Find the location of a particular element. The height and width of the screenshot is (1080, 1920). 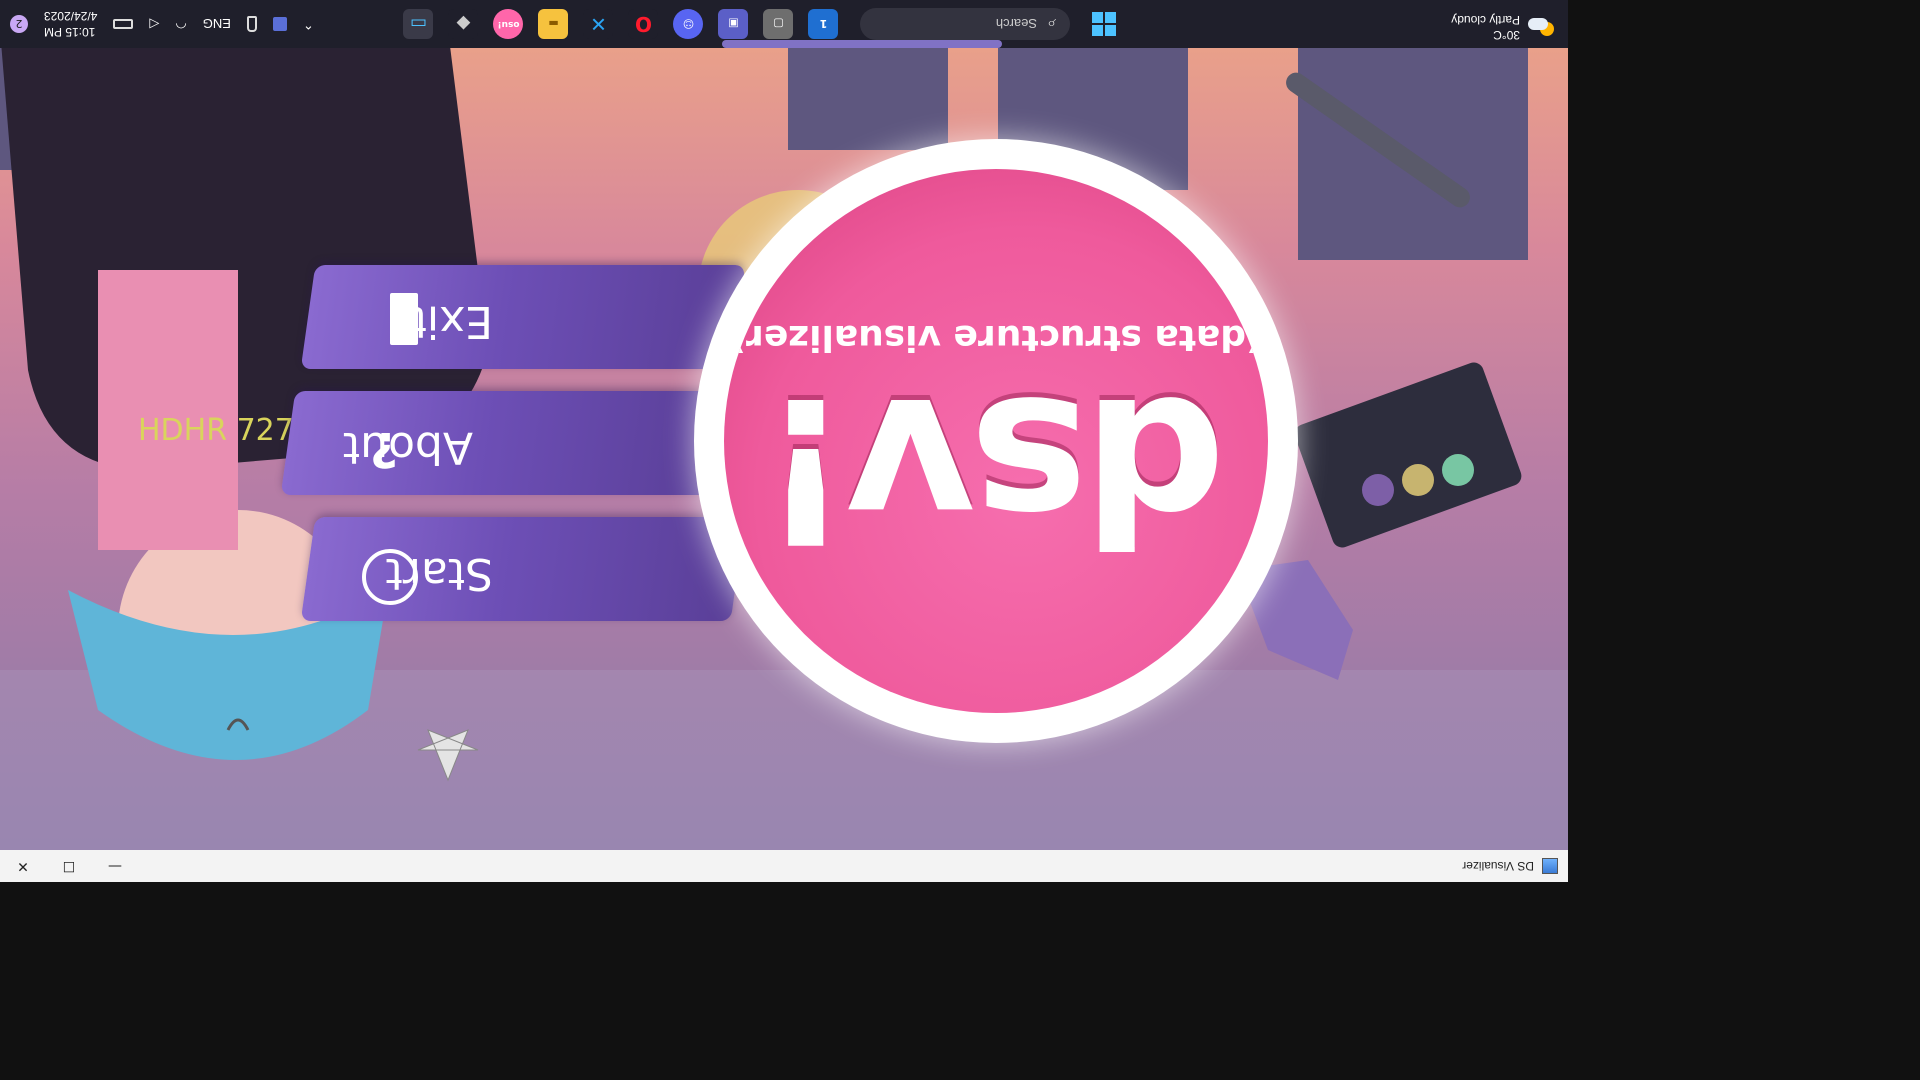

character-shirt-text: HDHR 727 is located at coordinates (216, 430).